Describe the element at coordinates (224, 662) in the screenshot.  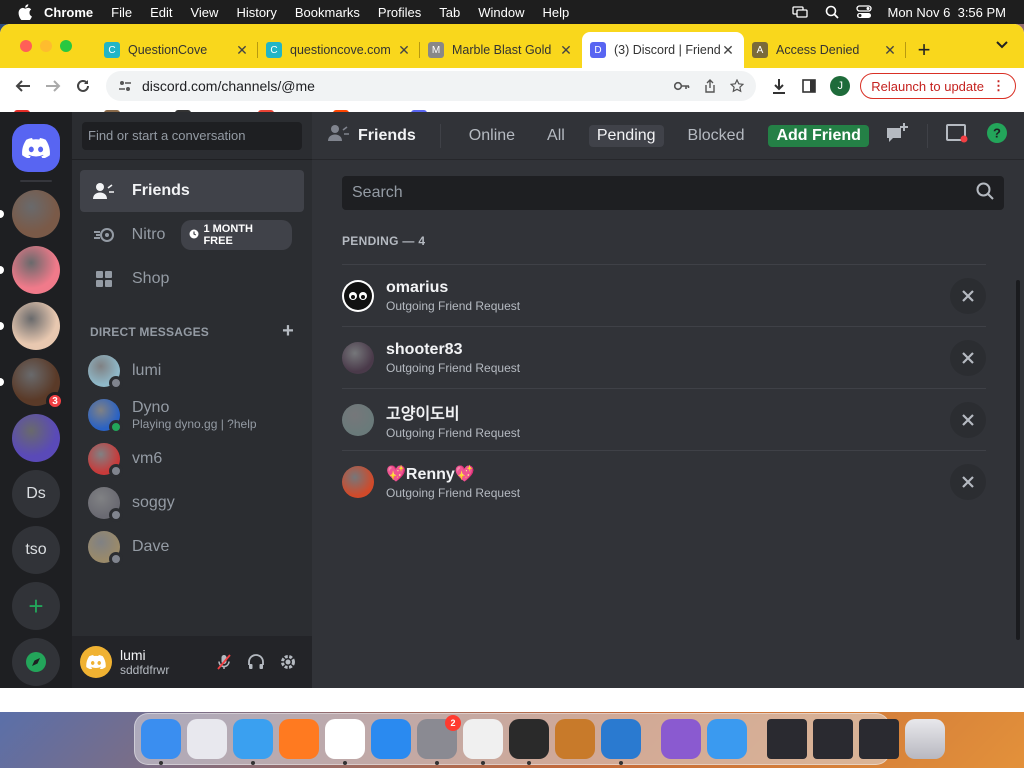
I see `mute-mic-icon` at that location.